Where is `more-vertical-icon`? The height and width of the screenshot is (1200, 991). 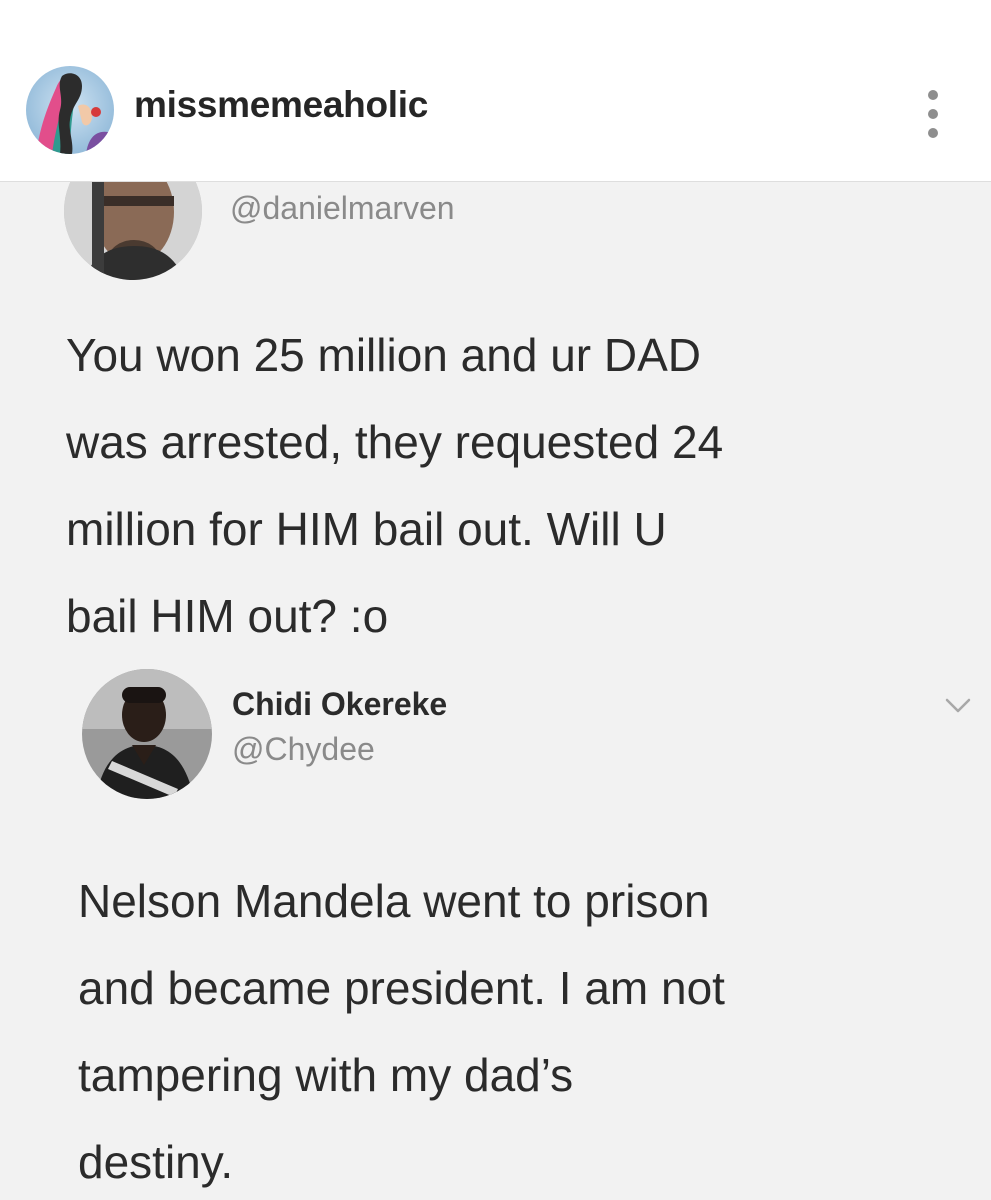
more-vertical-icon is located at coordinates (933, 114).